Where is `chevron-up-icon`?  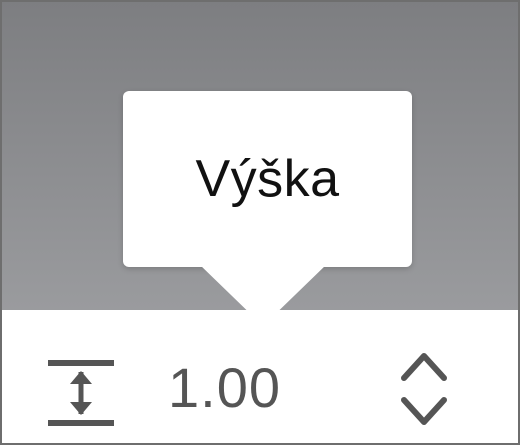
chevron-up-icon is located at coordinates (424, 366).